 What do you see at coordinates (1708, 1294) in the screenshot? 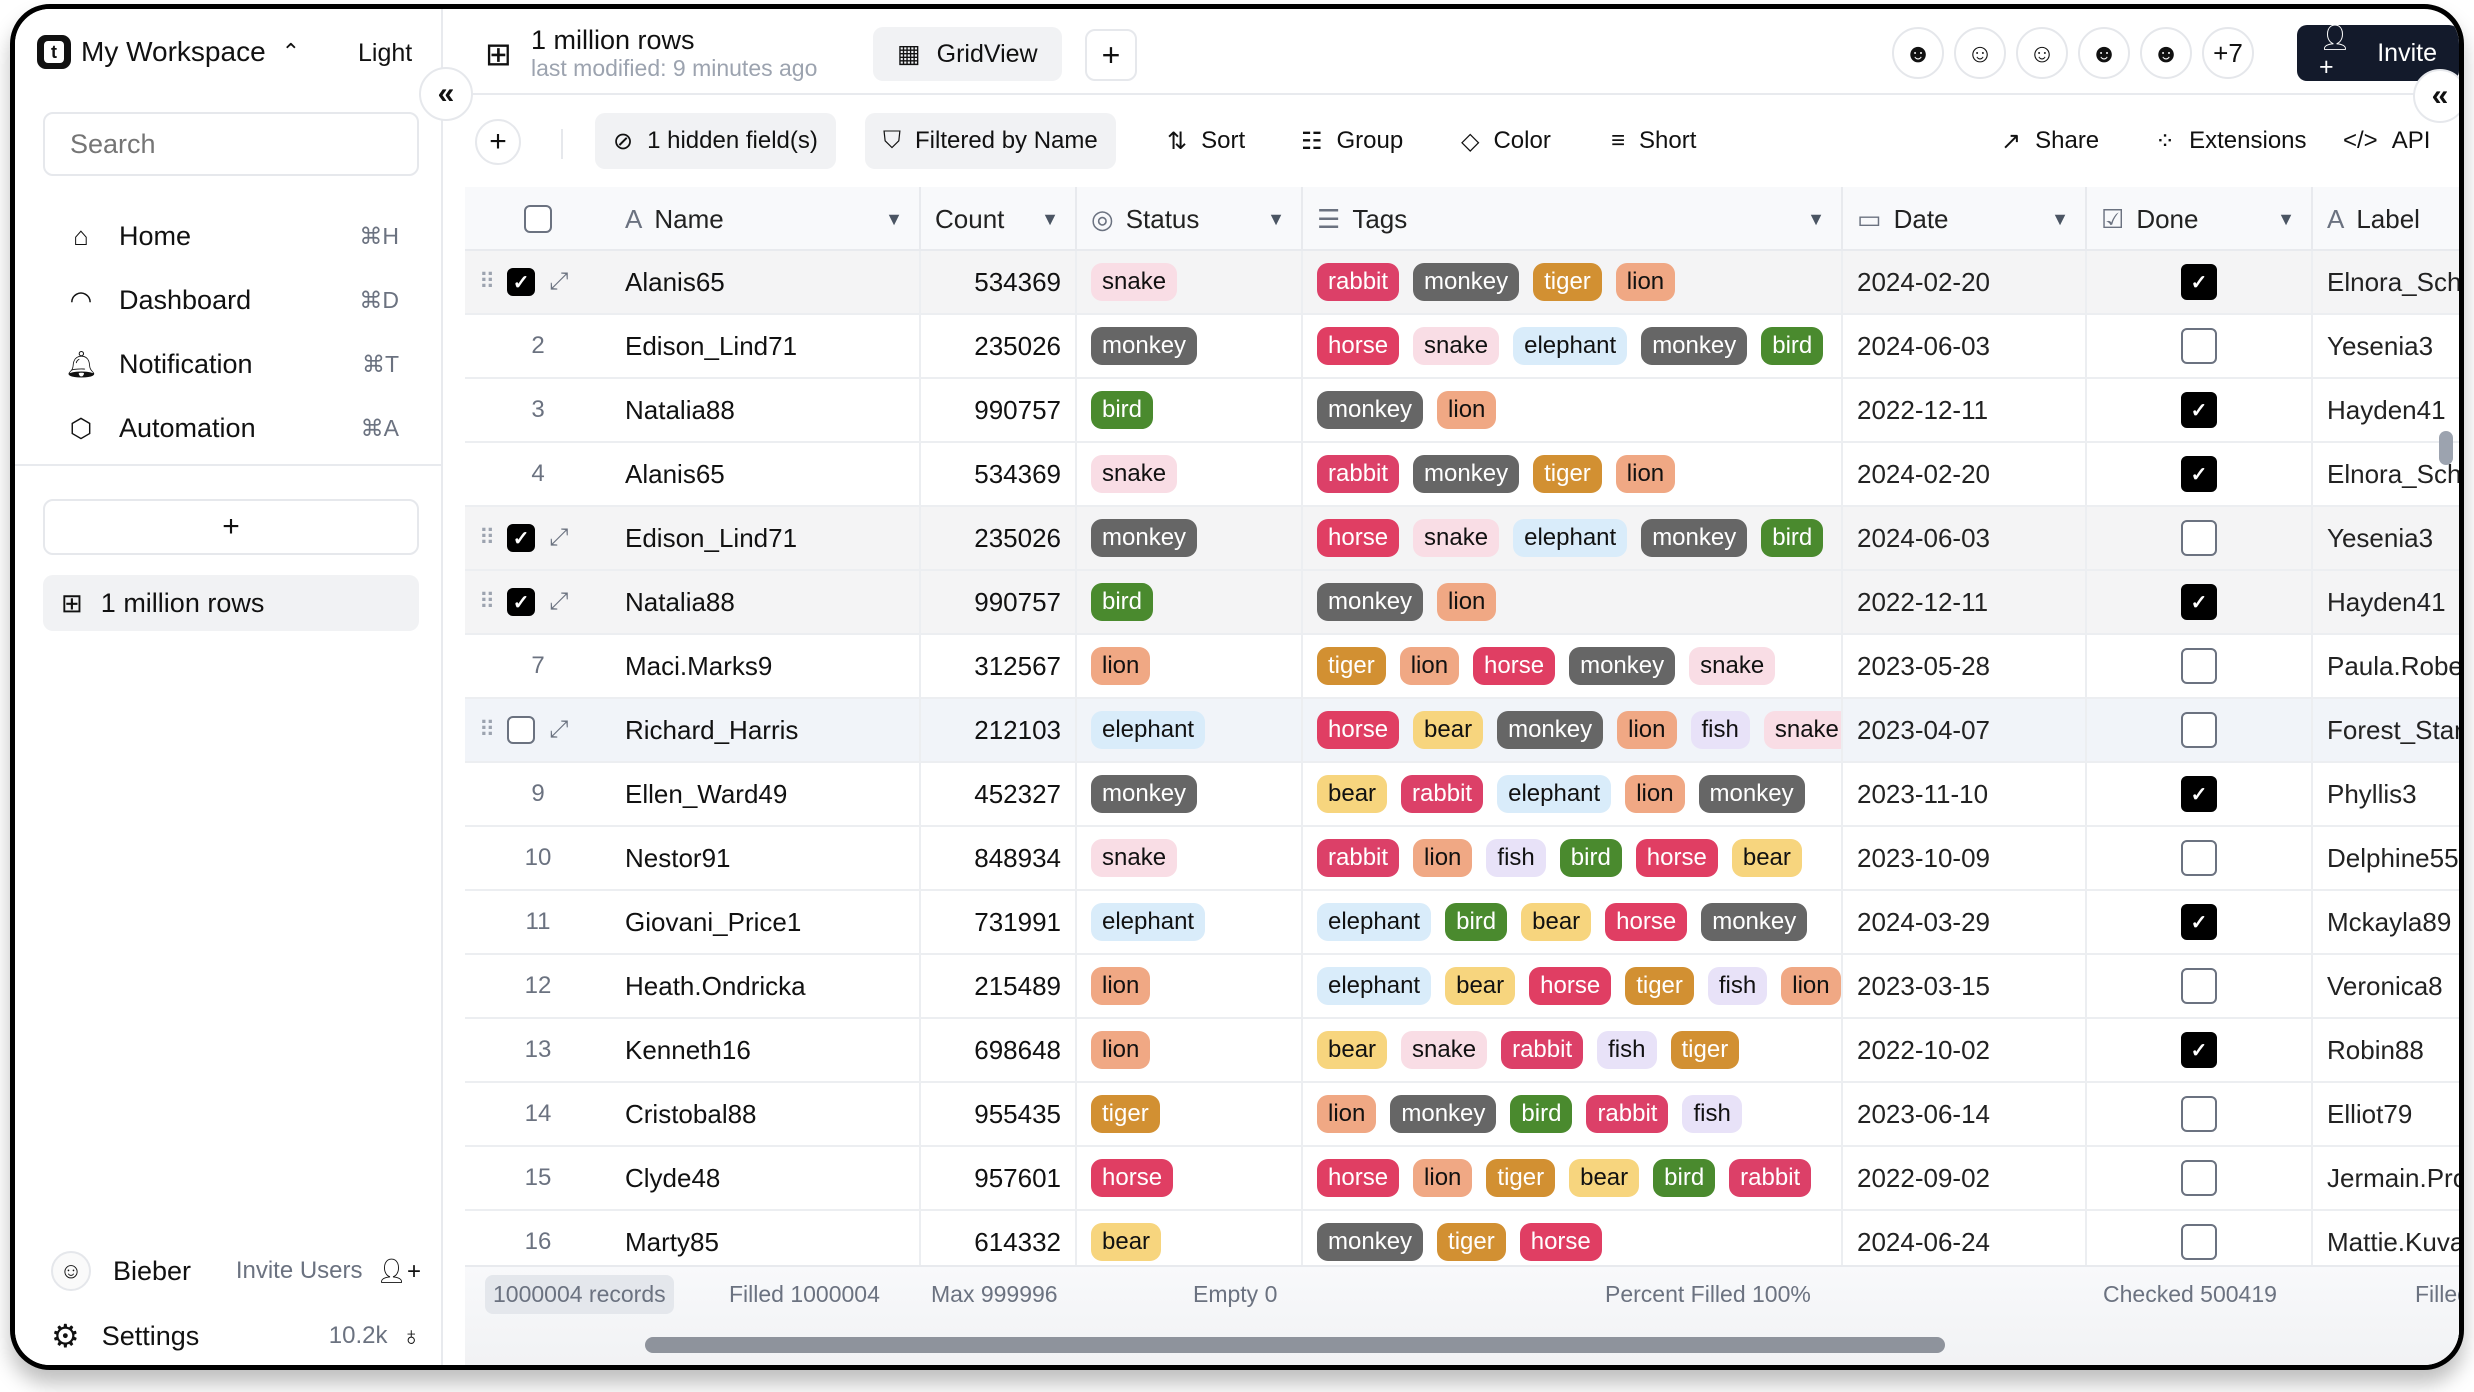
I see `tags-statistic: Percent Filled 100%` at bounding box center [1708, 1294].